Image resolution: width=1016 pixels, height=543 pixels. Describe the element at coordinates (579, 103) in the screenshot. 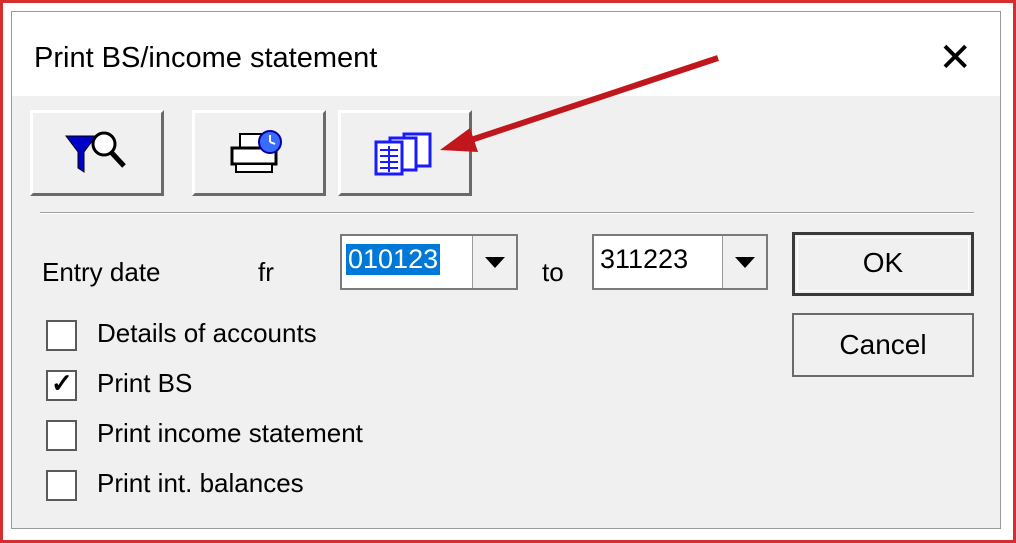

I see `annotation-arrow` at that location.